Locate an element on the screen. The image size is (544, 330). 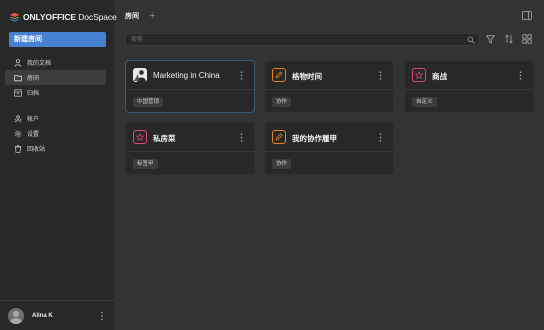
secondary-nav: 帐户 设置 回收站 is located at coordinates (55, 133).